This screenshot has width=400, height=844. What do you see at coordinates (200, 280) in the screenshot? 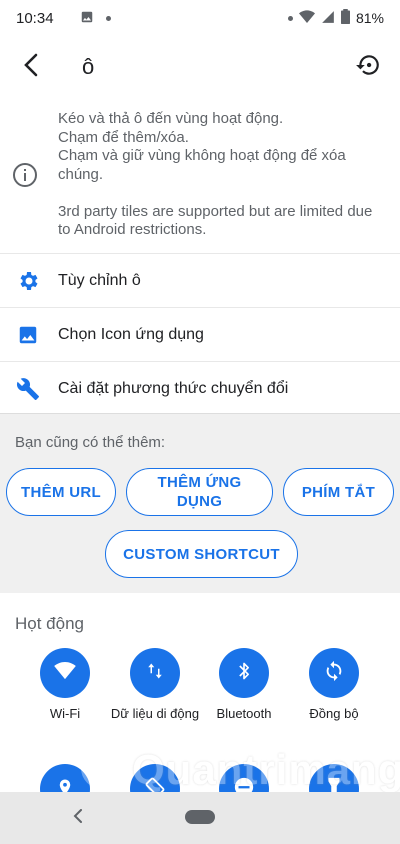
I see `menu-item-customize-tiles: Tùy chỉnh ô` at bounding box center [200, 280].